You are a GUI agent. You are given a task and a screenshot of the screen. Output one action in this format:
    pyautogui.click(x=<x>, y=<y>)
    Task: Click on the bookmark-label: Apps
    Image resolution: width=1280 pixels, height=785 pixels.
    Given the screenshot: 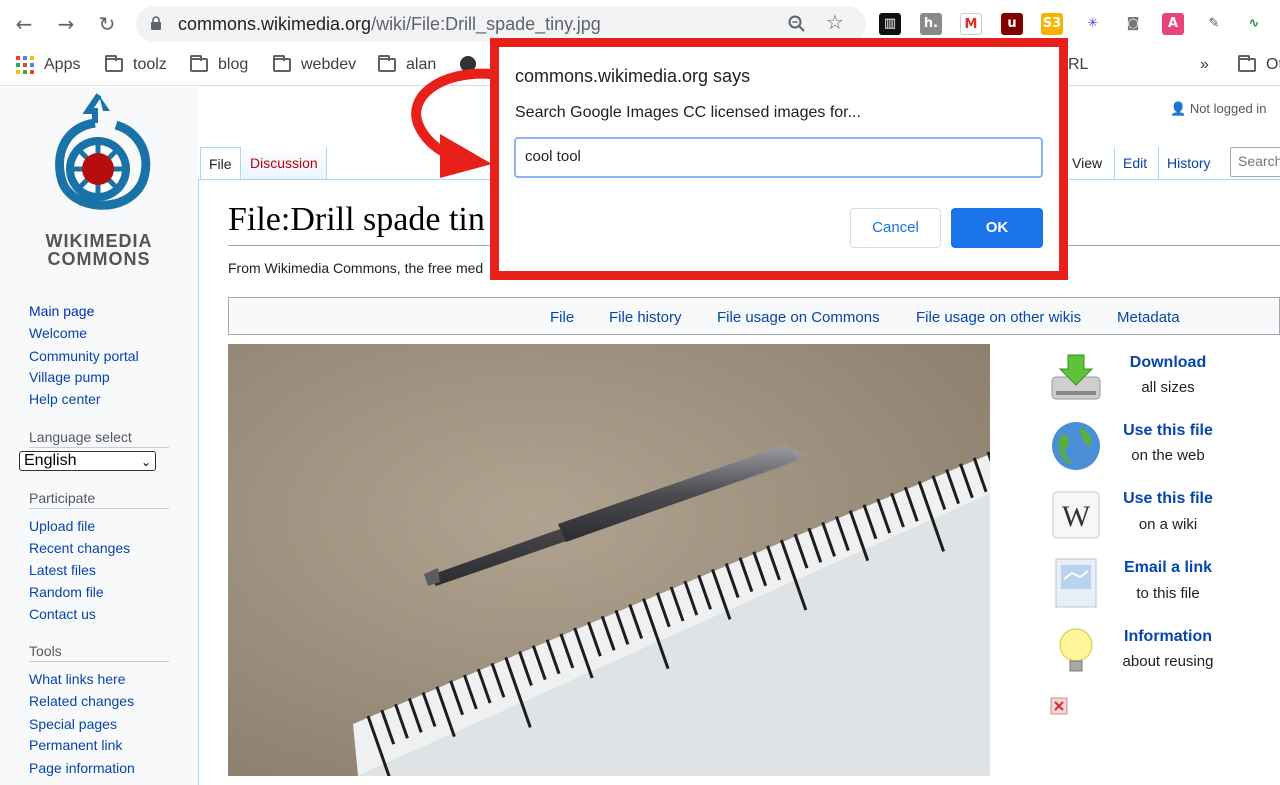 What is the action you would take?
    pyautogui.click(x=62, y=64)
    